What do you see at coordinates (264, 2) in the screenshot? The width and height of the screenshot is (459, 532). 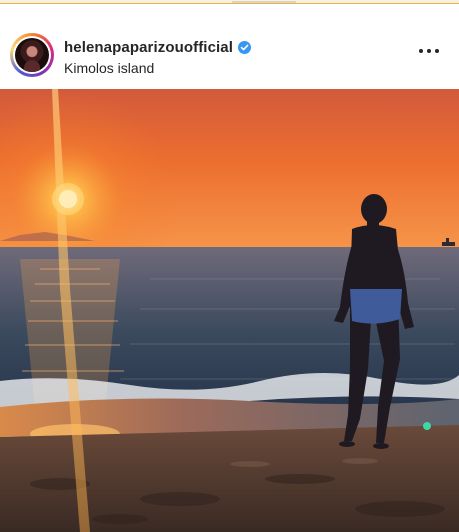 I see `top-scroll-mark` at bounding box center [264, 2].